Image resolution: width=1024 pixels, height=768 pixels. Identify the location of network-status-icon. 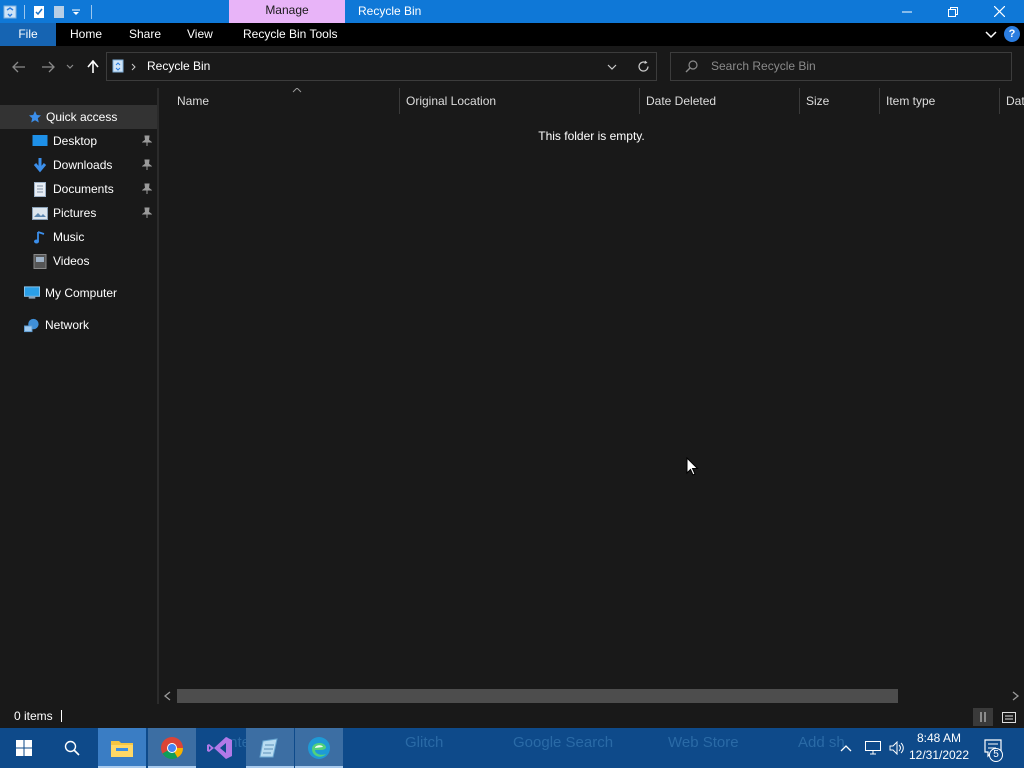
(873, 748).